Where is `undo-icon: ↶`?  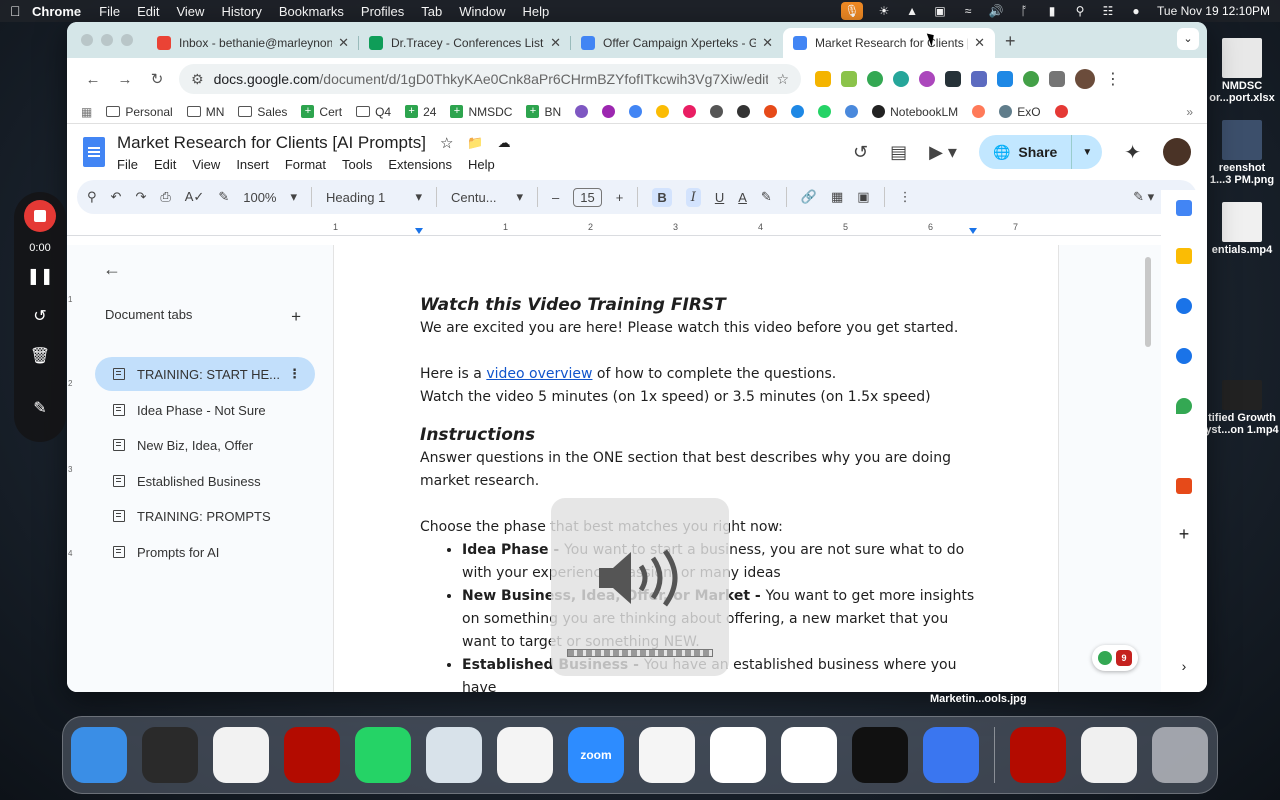 undo-icon: ↶ is located at coordinates (116, 197).